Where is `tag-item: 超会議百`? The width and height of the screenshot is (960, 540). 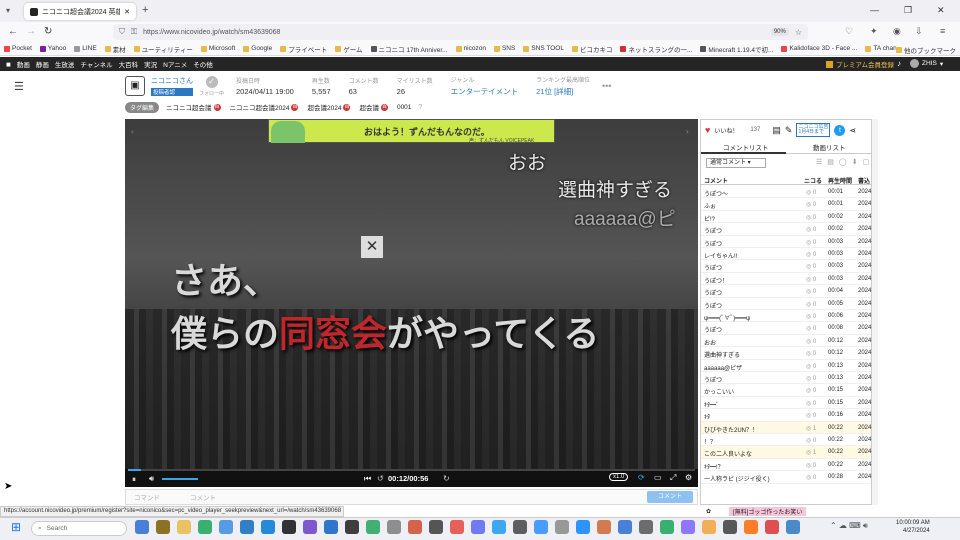 tag-item: 超会議百 is located at coordinates (373, 107).